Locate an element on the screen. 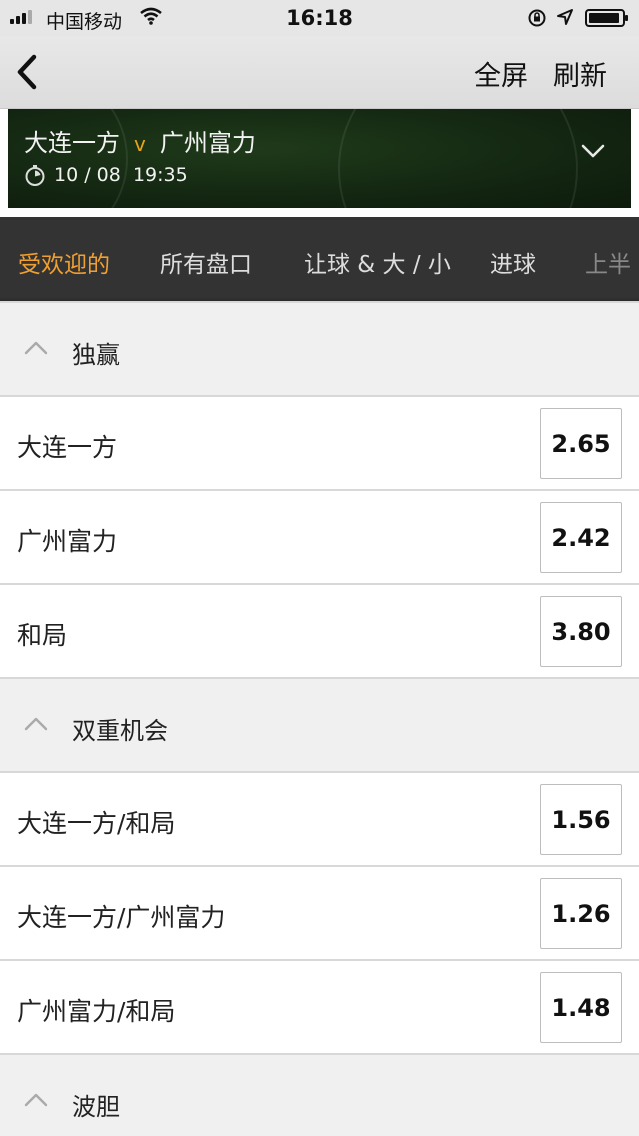 This screenshot has height=1136, width=639. match-date: 10 / 08 is located at coordinates (87, 175).